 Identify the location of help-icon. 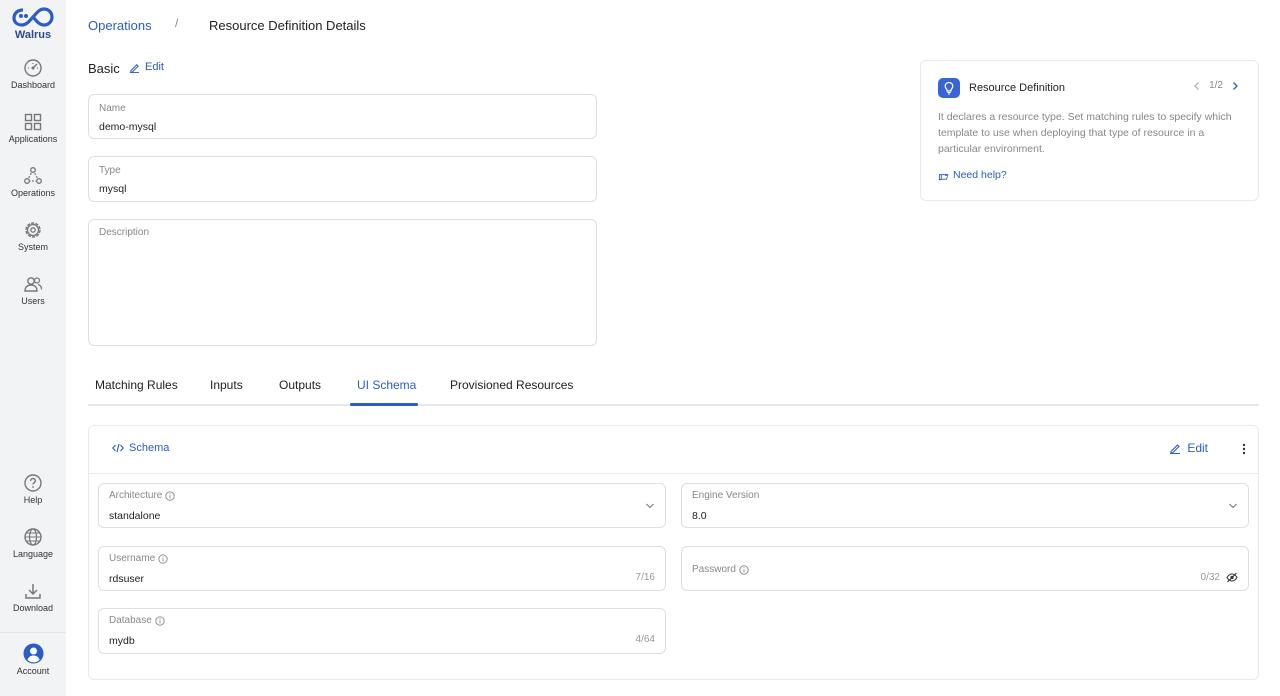
(33, 483).